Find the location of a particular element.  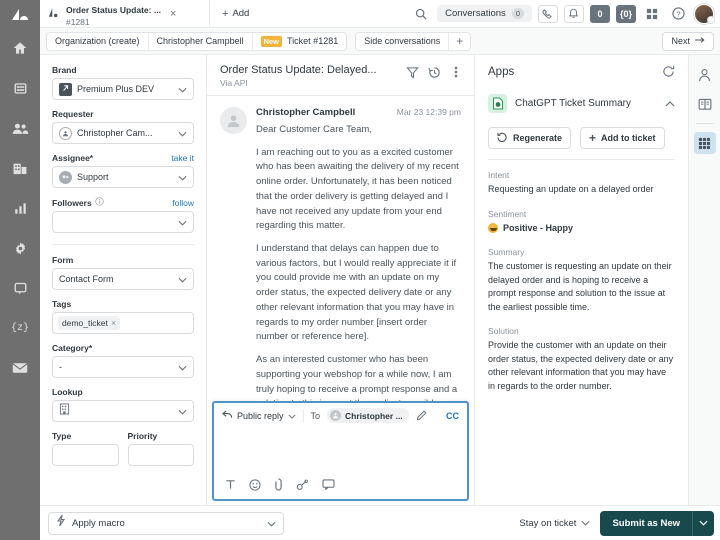

breadcrumb-item-ticket: New Ticket #1281 is located at coordinates (300, 41).